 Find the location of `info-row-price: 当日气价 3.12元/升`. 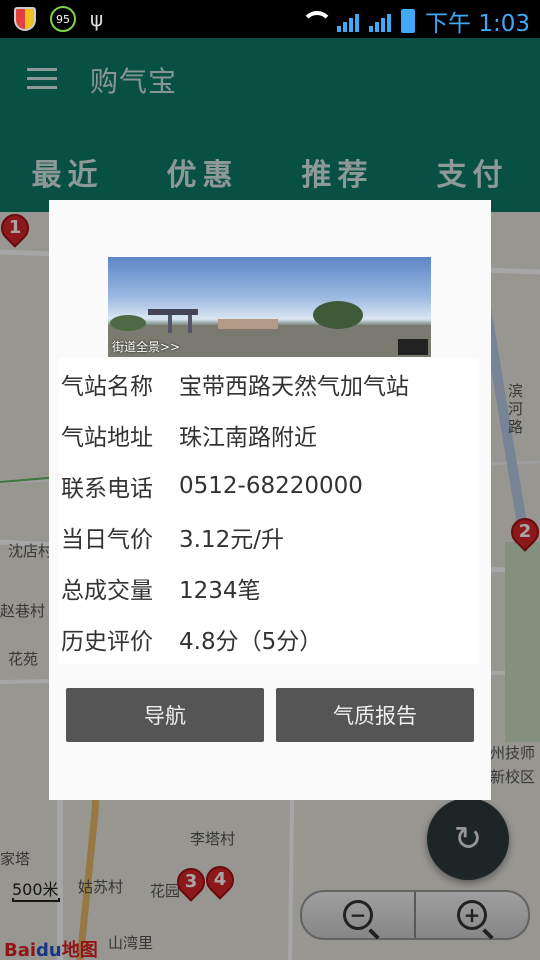

info-row-price: 当日气价 3.12元/升 is located at coordinates (269, 536).